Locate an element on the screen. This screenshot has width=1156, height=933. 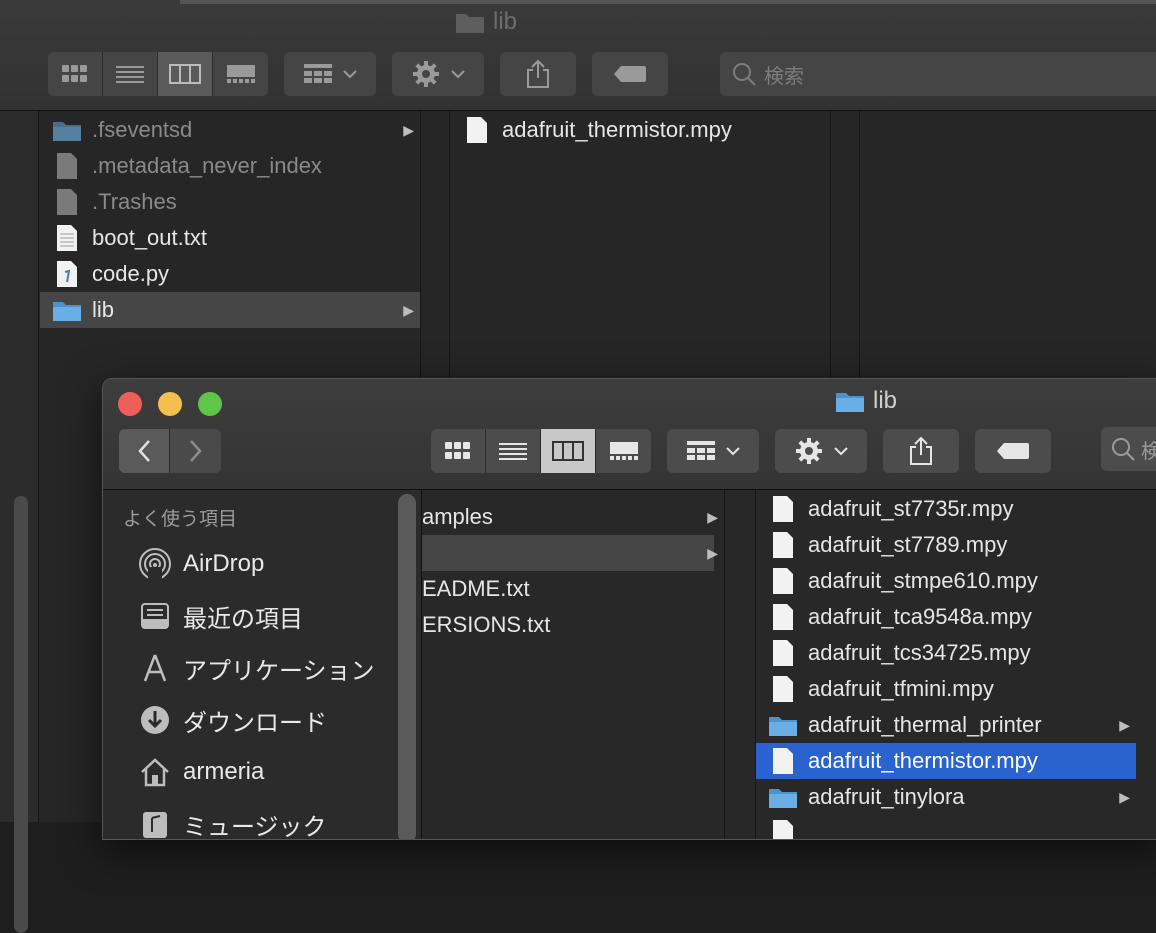
list-item: adafruit_stmpe610.mpy is located at coordinates (946, 581).